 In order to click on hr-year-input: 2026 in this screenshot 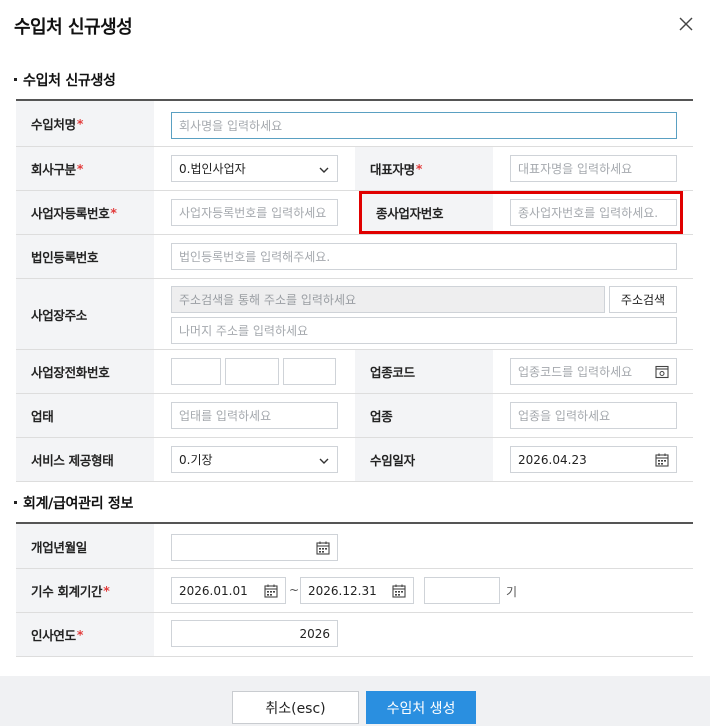, I will do `click(254, 633)`.